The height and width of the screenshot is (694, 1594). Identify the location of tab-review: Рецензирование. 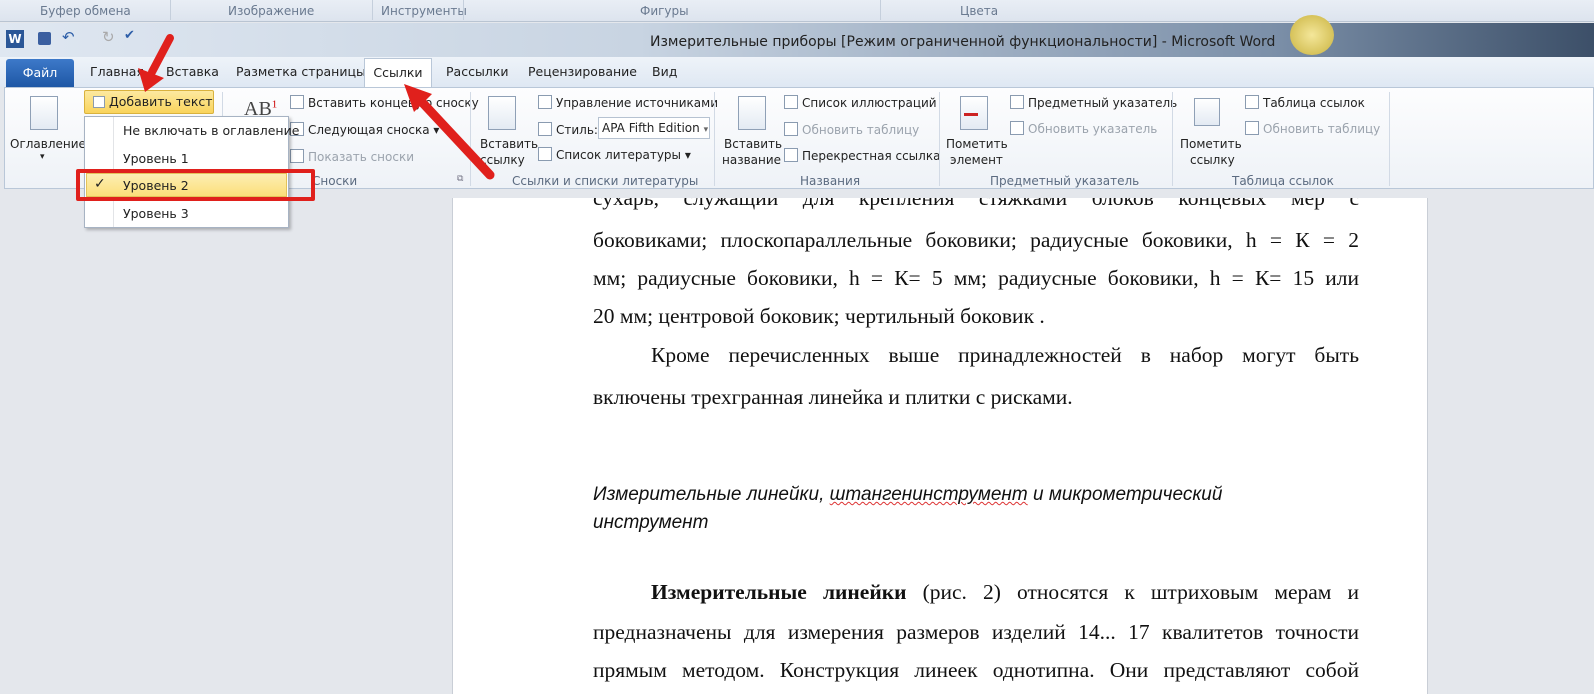
(582, 71).